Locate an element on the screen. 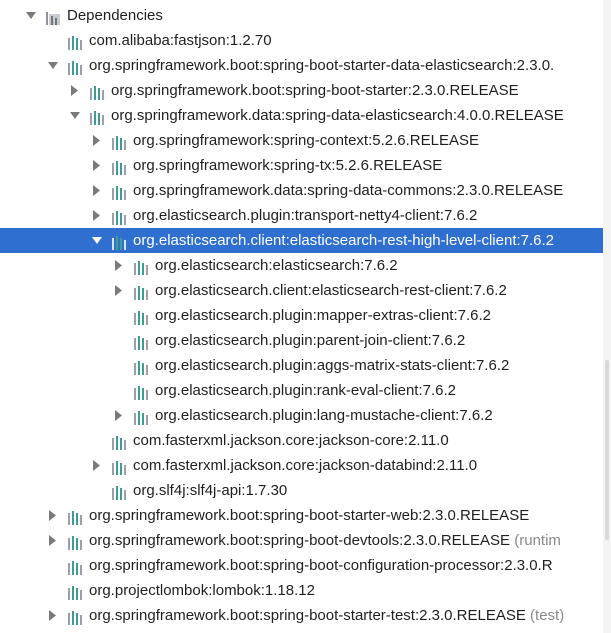 Image resolution: width=611 pixels, height=633 pixels. tree-row-label: Dependencies is located at coordinates (115, 15).